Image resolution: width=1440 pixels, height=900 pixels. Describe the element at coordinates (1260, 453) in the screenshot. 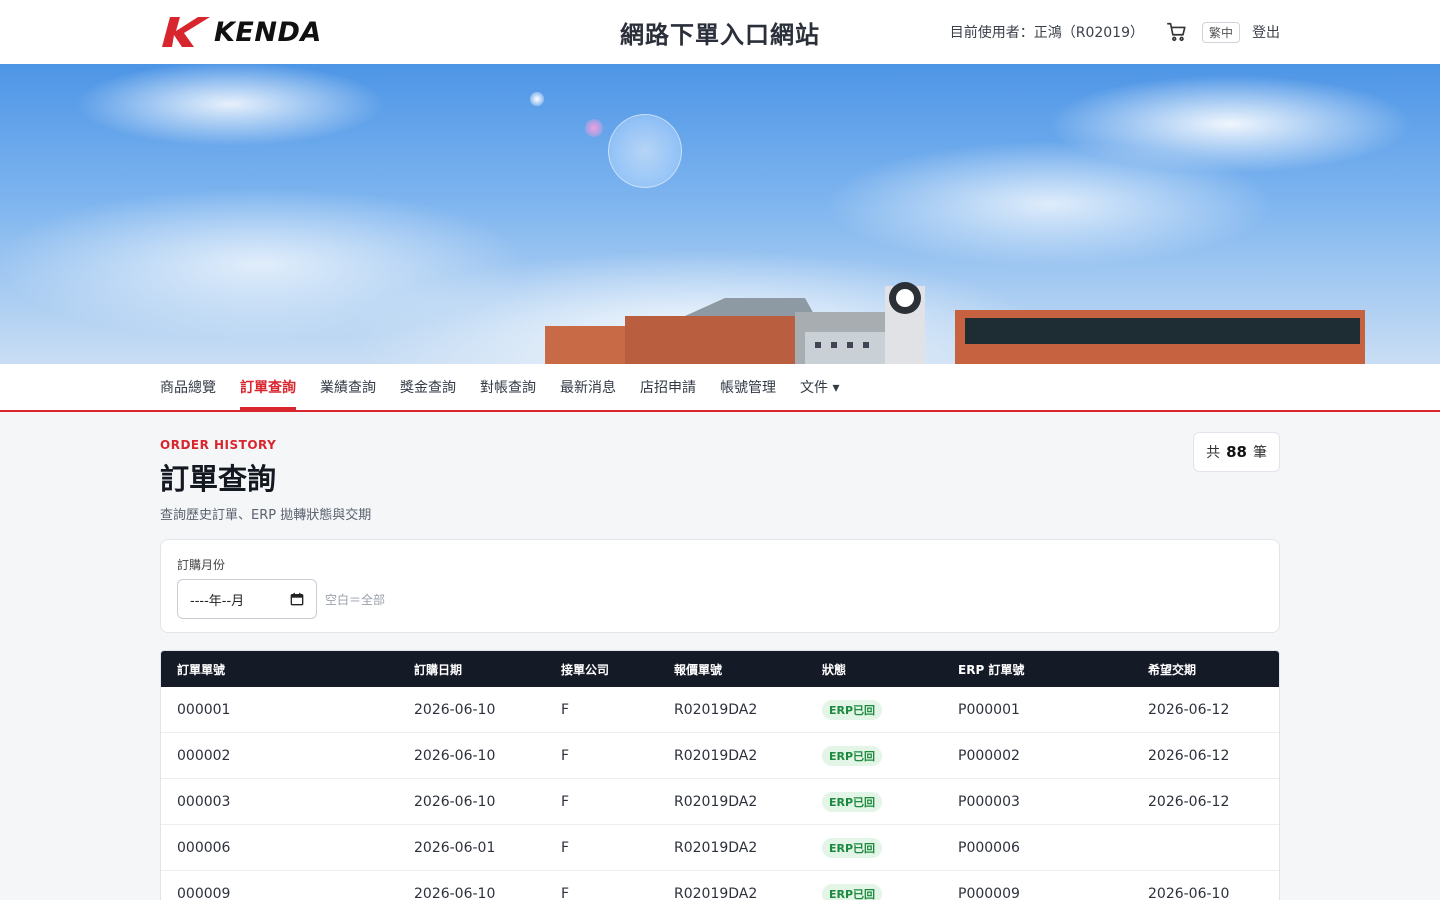

I see `count-suffix: 筆` at that location.